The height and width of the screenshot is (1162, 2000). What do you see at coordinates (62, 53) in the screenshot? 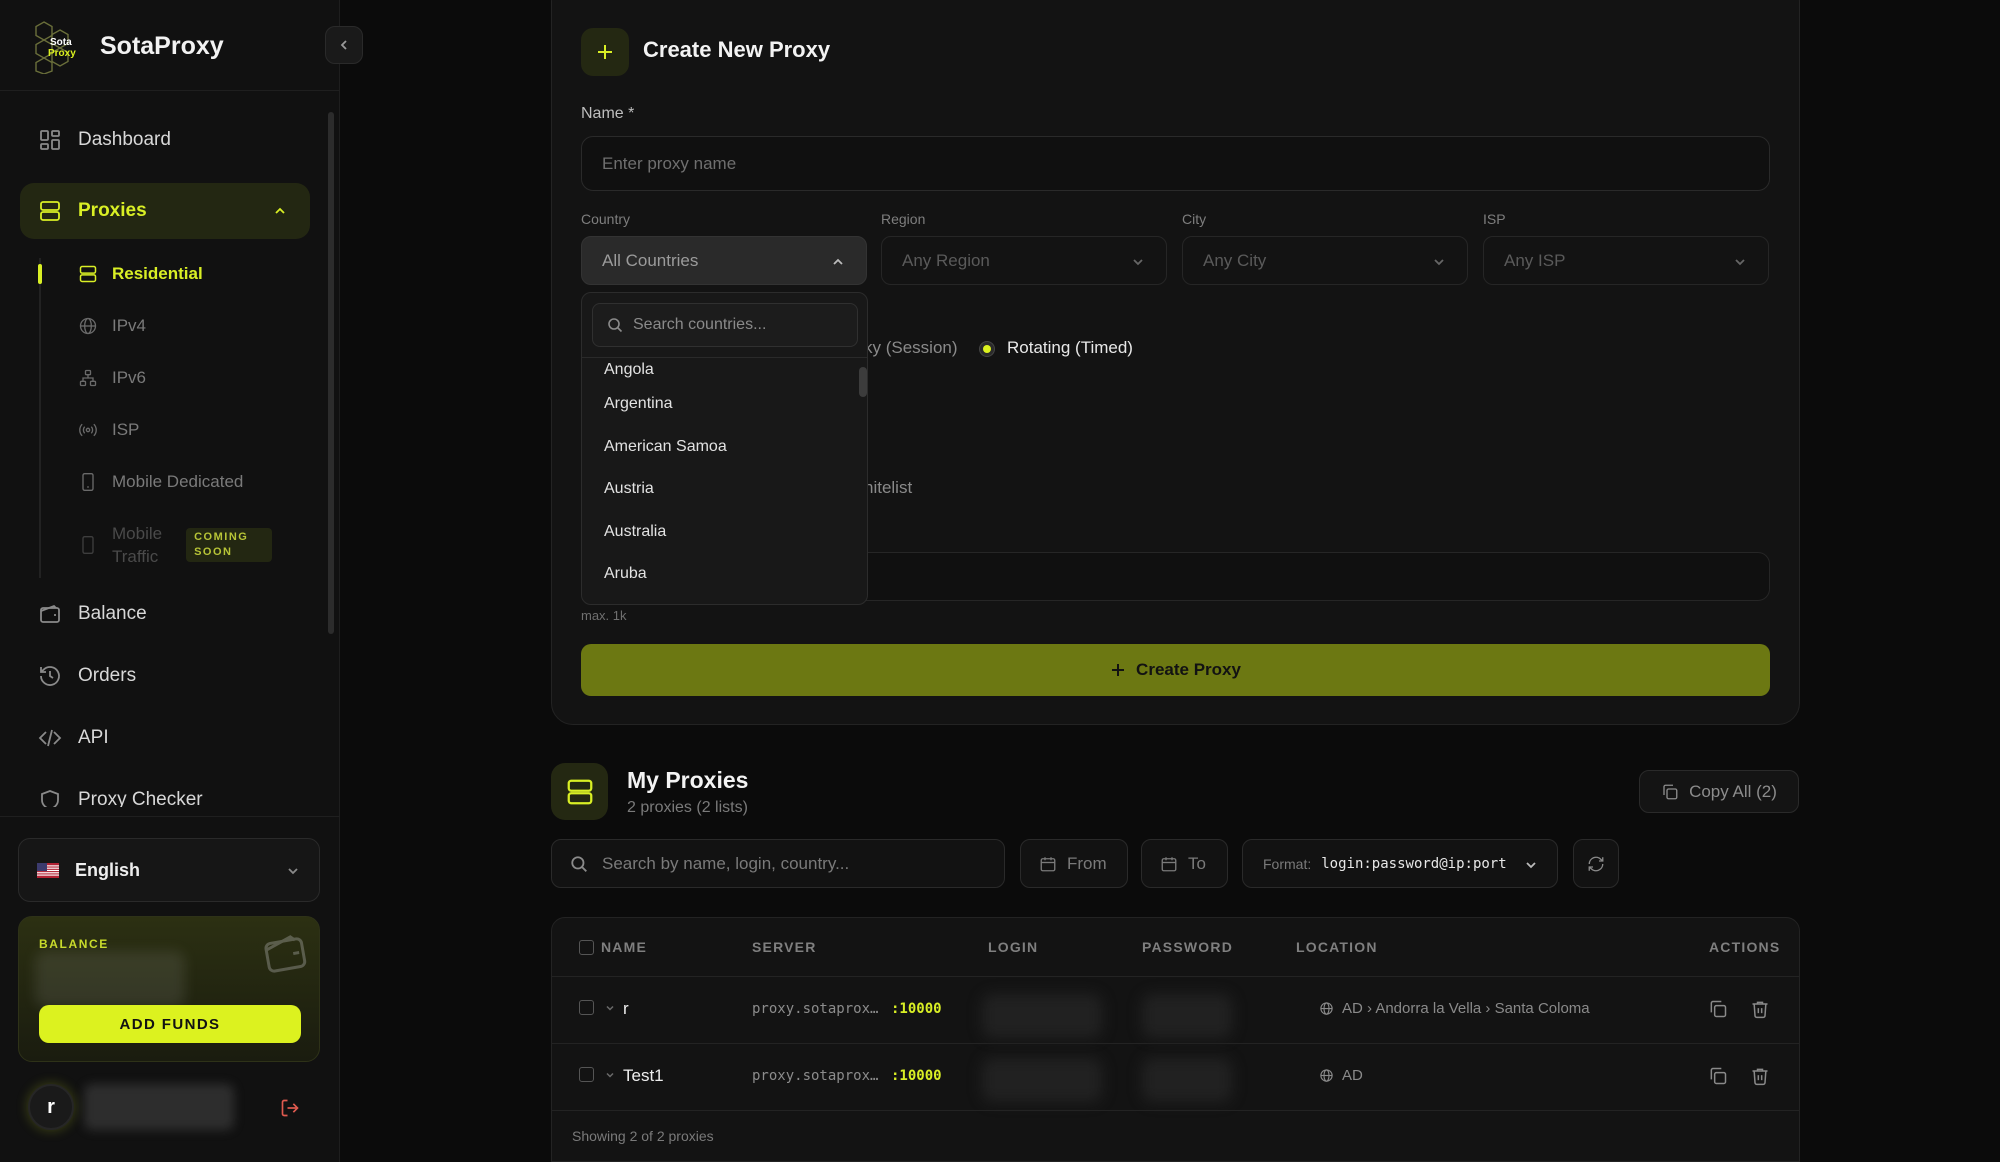
I see `svg-text: Proxy` at bounding box center [62, 53].